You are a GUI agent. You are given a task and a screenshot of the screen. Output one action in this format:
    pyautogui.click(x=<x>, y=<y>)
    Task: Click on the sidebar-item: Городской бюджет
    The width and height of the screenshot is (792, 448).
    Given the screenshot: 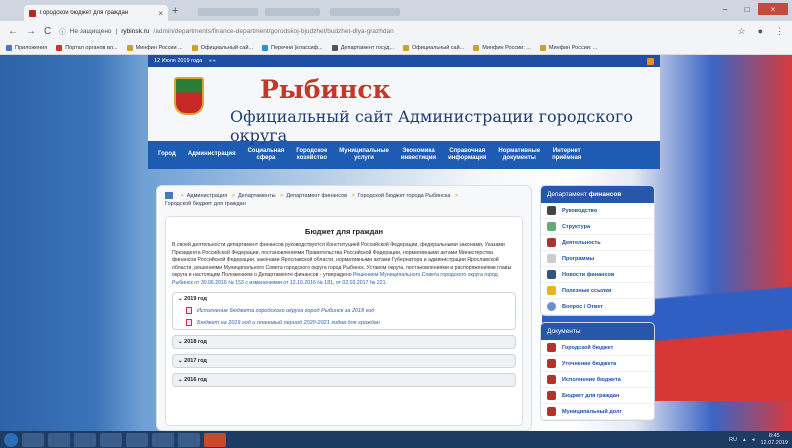 What is the action you would take?
    pyautogui.click(x=597, y=348)
    